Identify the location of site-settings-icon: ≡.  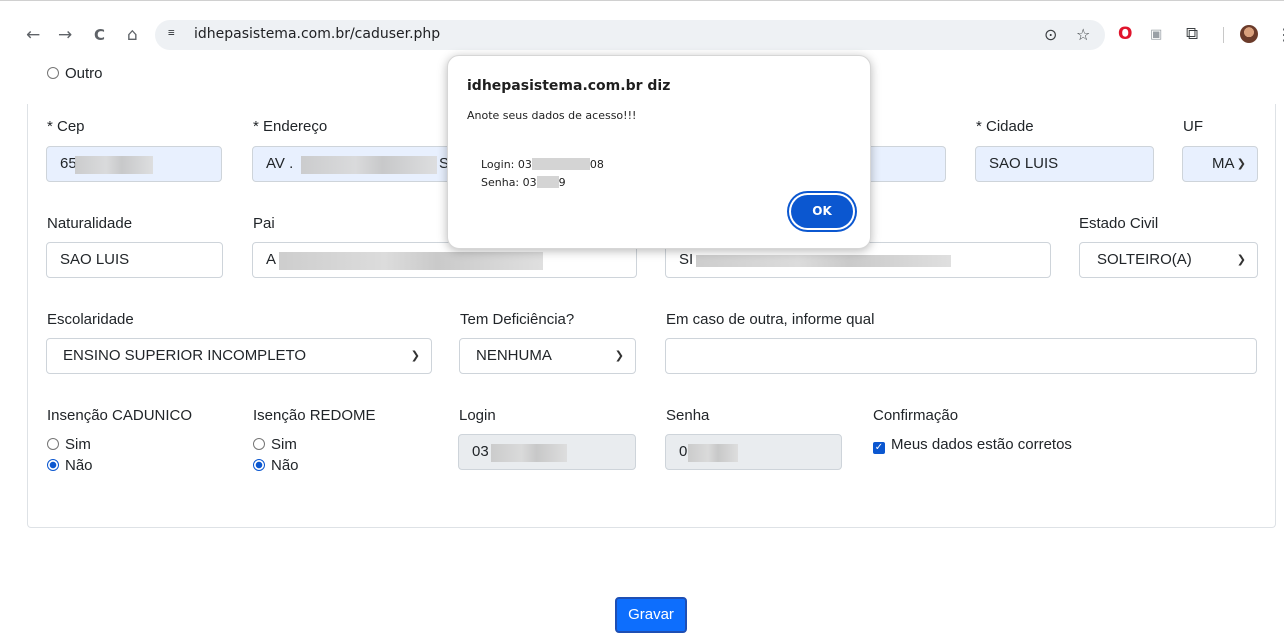
(171, 32).